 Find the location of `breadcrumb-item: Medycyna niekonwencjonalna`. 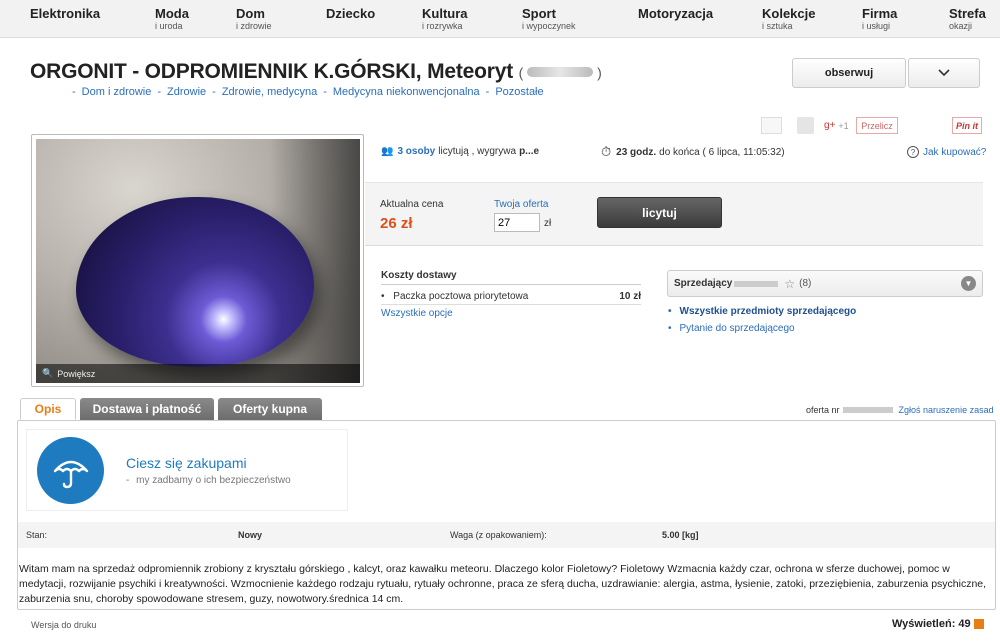

breadcrumb-item: Medycyna niekonwencjonalna is located at coordinates (406, 92).